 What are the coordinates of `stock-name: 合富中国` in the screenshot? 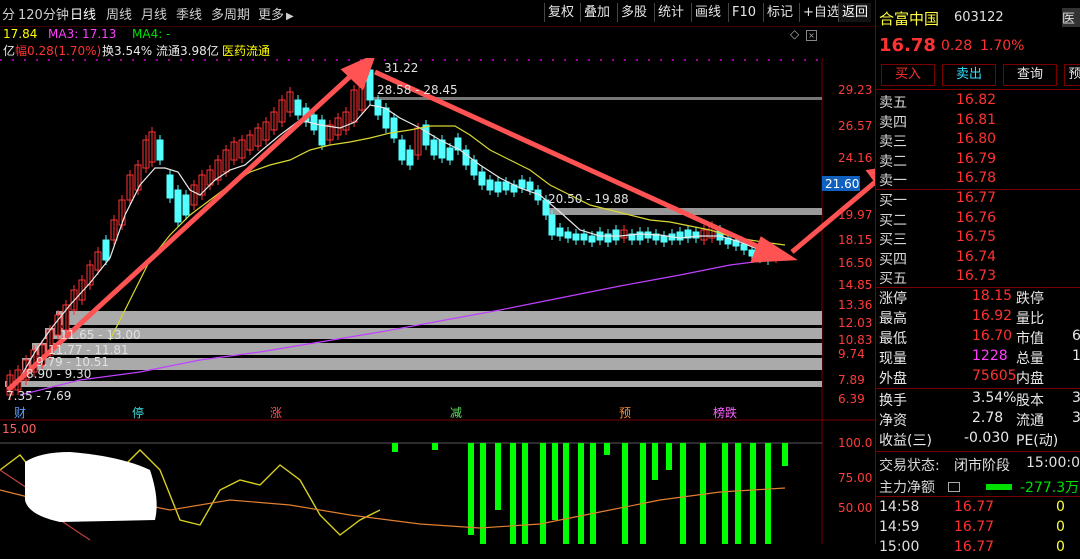 It's located at (909, 19).